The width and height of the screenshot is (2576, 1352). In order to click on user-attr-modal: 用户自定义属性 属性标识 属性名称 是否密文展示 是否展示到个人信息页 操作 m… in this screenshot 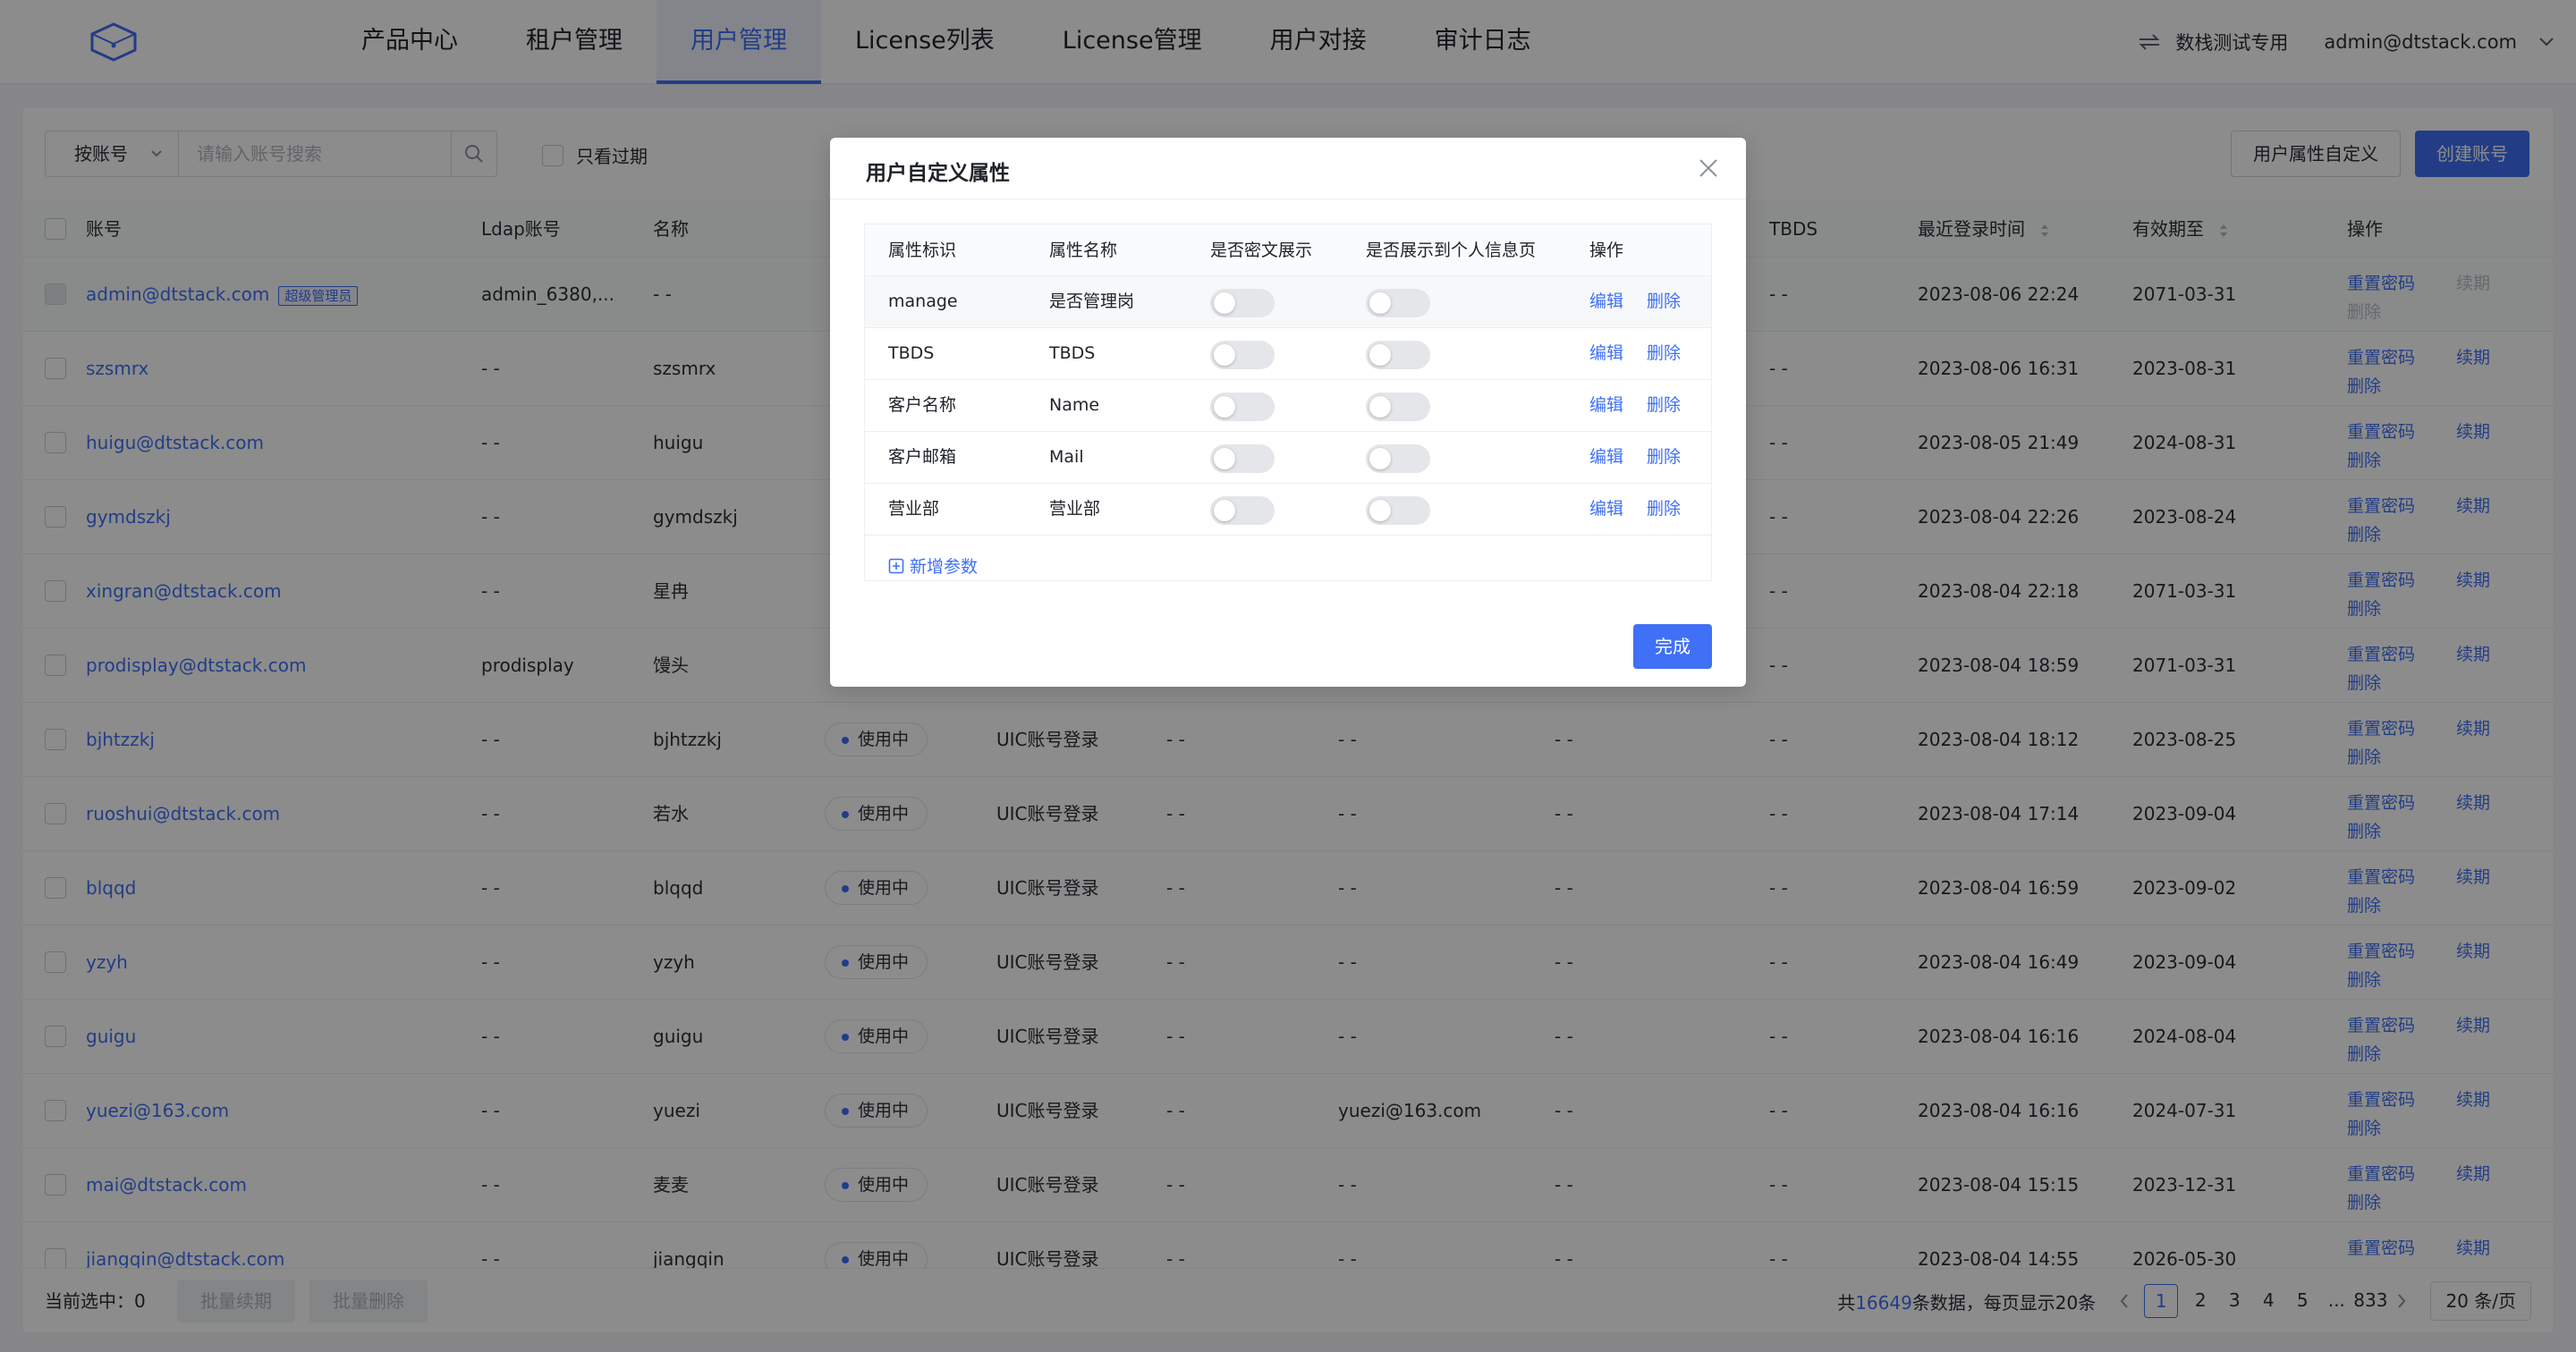, I will do `click(1288, 412)`.